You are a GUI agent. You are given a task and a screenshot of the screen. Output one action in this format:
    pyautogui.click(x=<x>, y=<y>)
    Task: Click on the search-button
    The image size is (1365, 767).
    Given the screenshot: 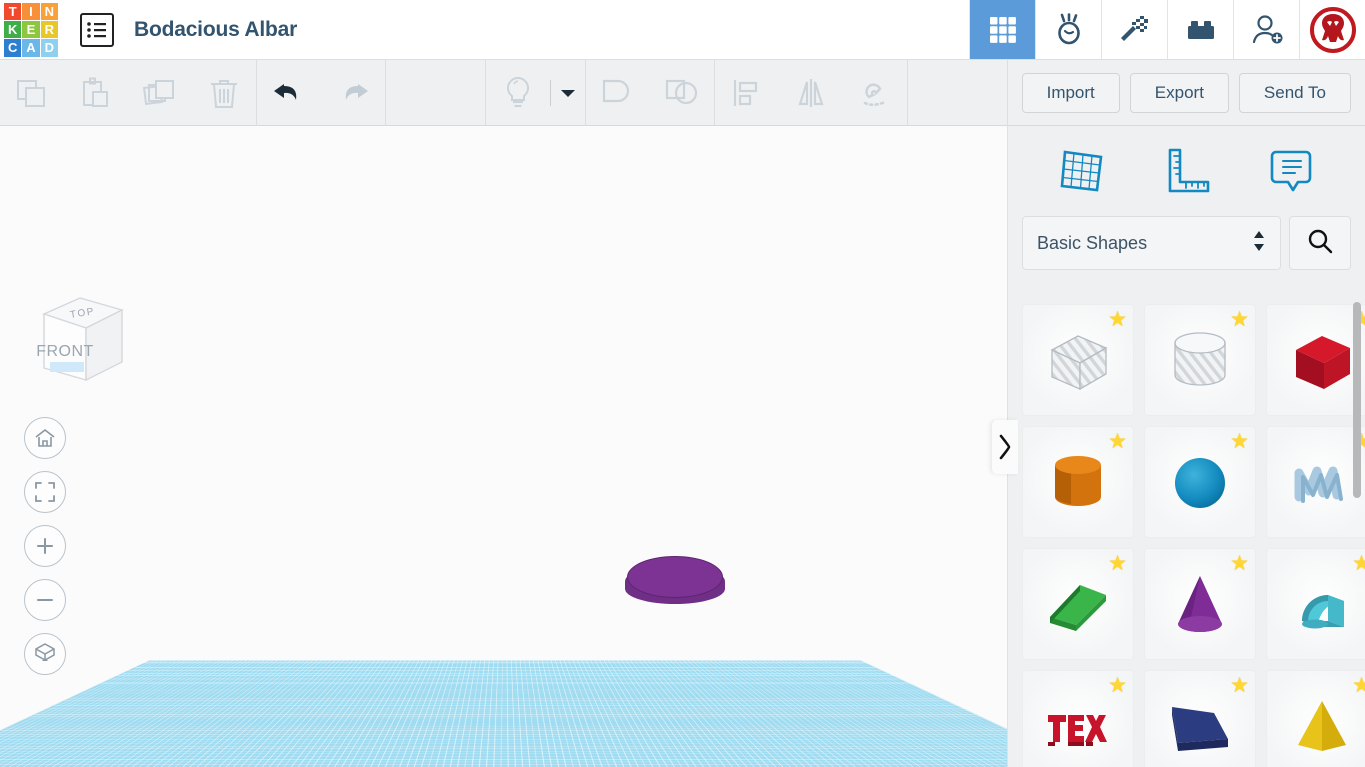 What is the action you would take?
    pyautogui.click(x=1320, y=243)
    